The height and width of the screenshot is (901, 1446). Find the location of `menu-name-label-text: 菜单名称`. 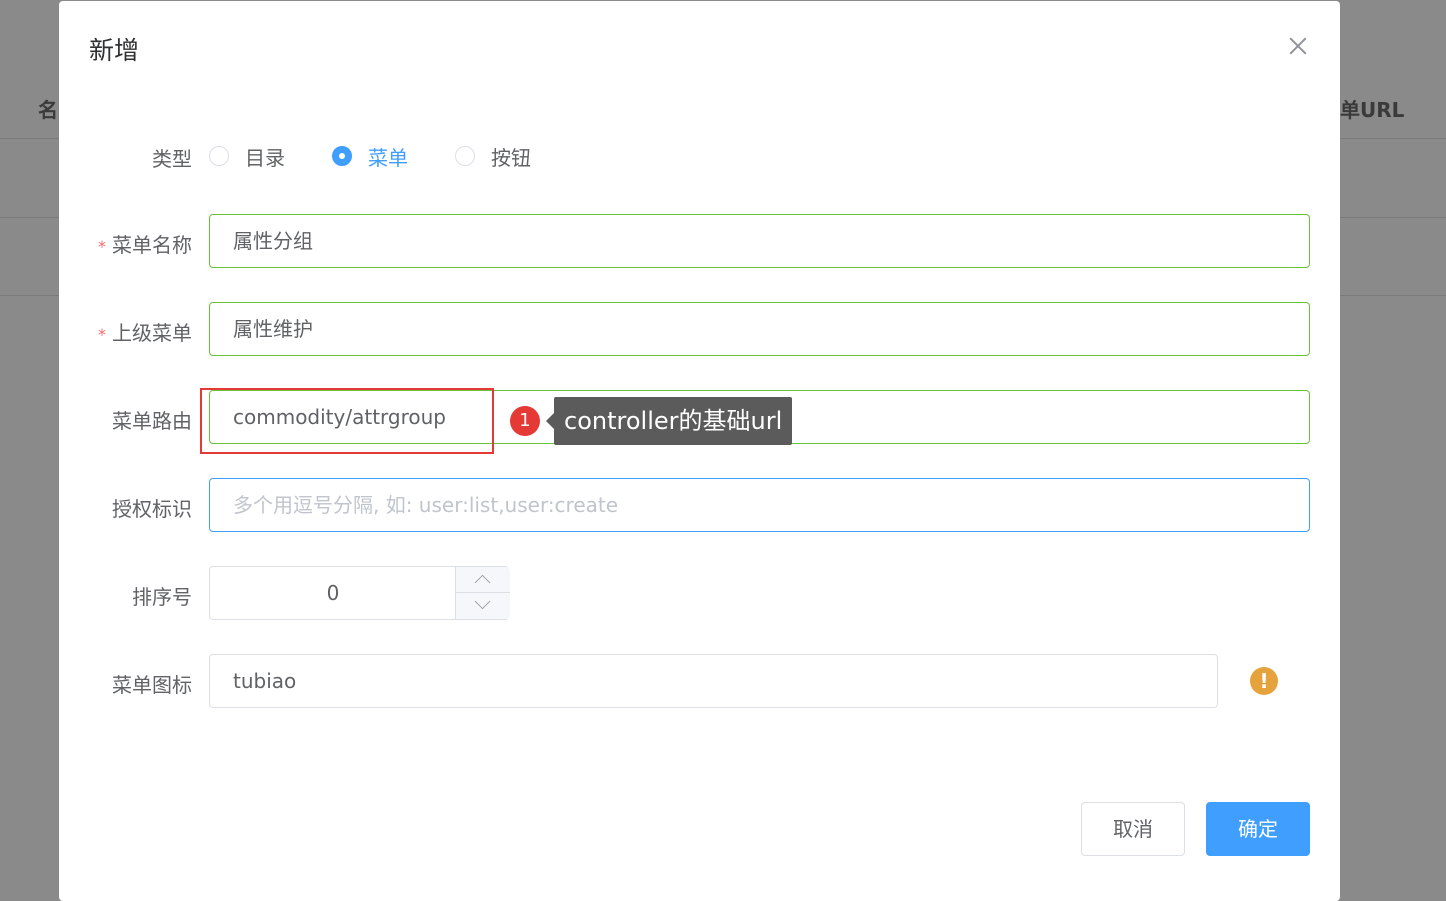

menu-name-label-text: 菜单名称 is located at coordinates (152, 245).